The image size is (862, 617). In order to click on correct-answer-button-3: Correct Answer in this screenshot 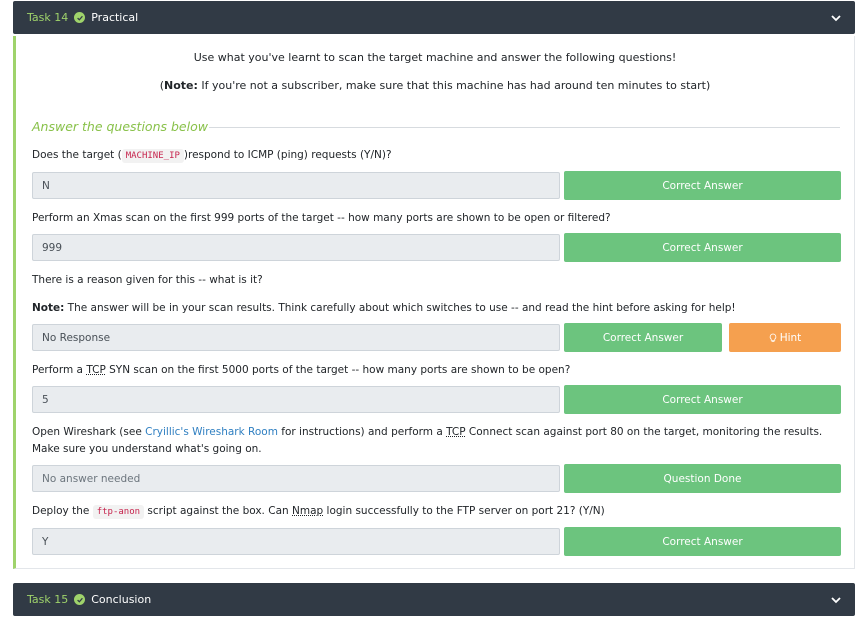, I will do `click(643, 337)`.